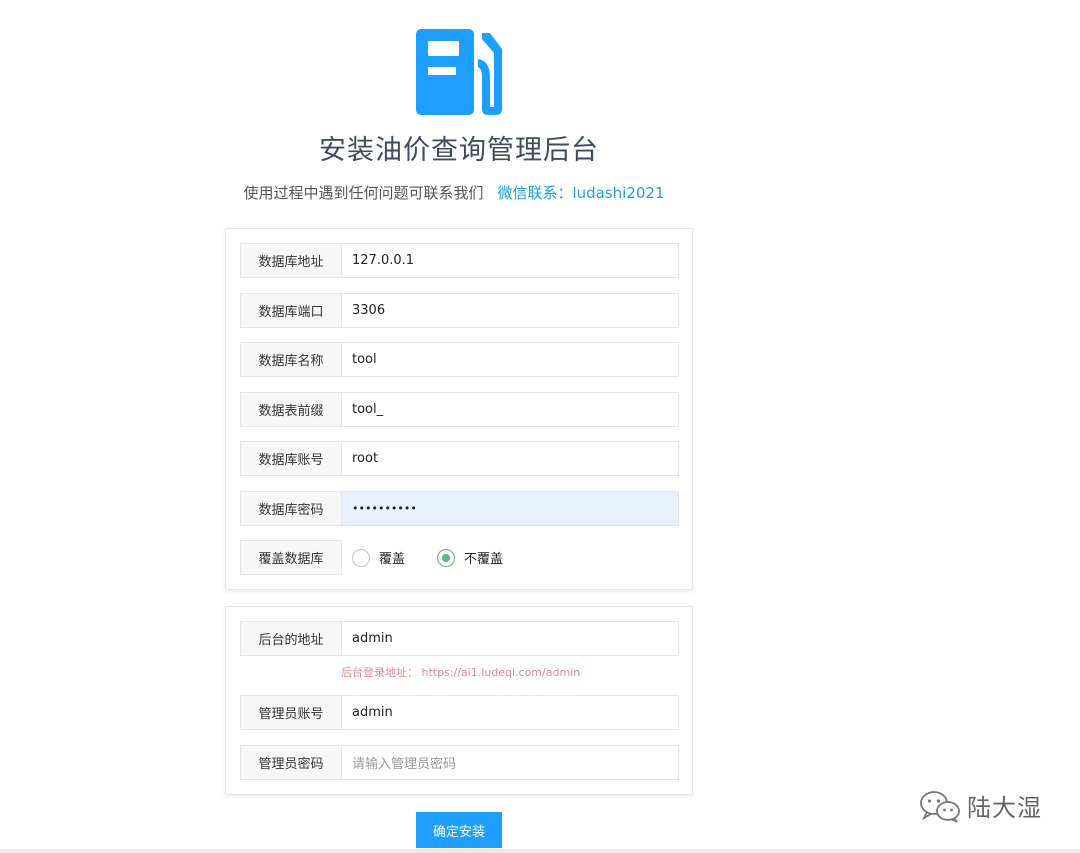  What do you see at coordinates (291, 458) in the screenshot?
I see `db-user-label: 数据库账号` at bounding box center [291, 458].